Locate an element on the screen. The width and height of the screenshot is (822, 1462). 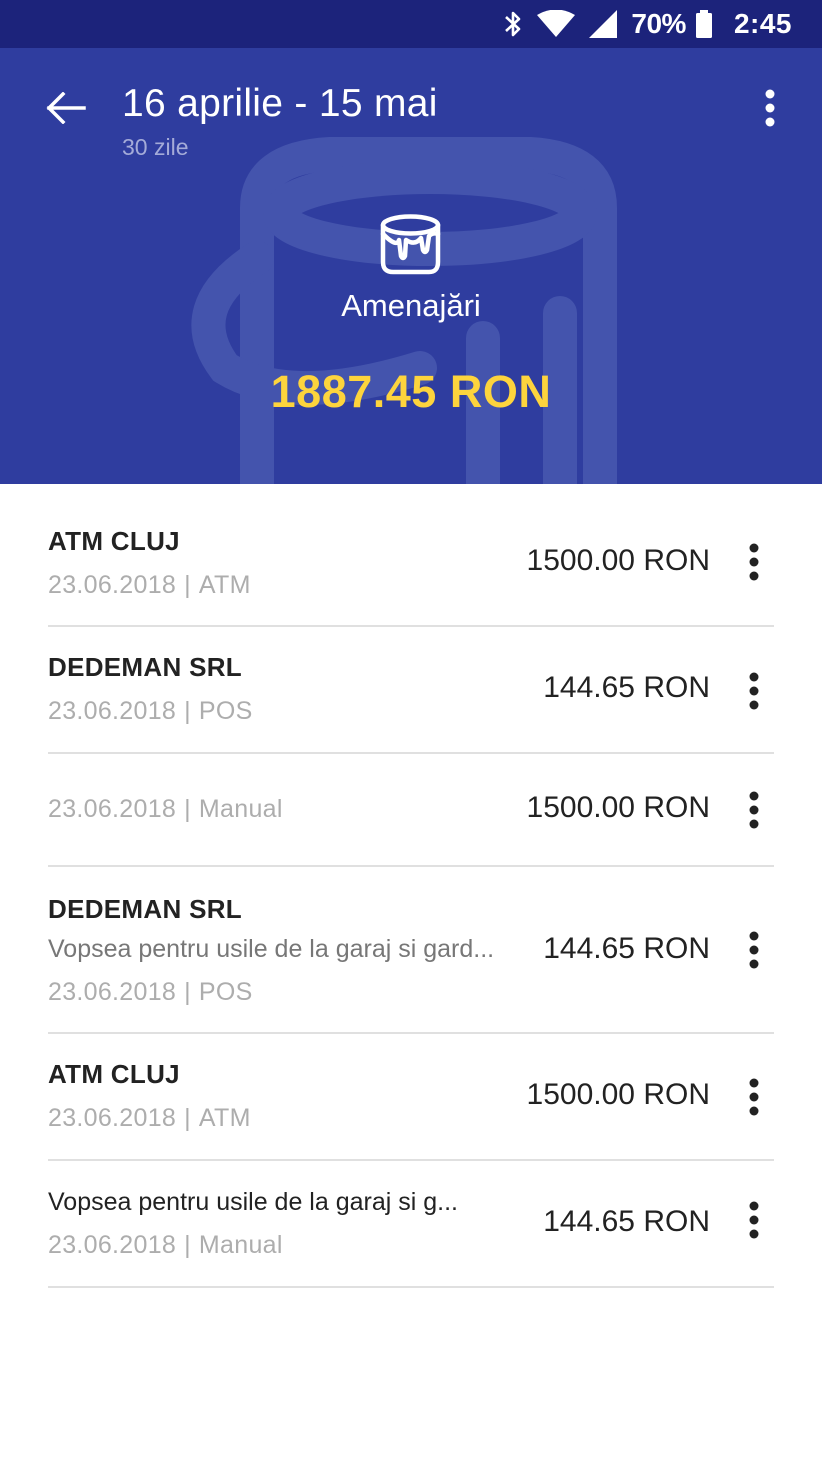
battery-percent: 70% is located at coordinates (658, 23).